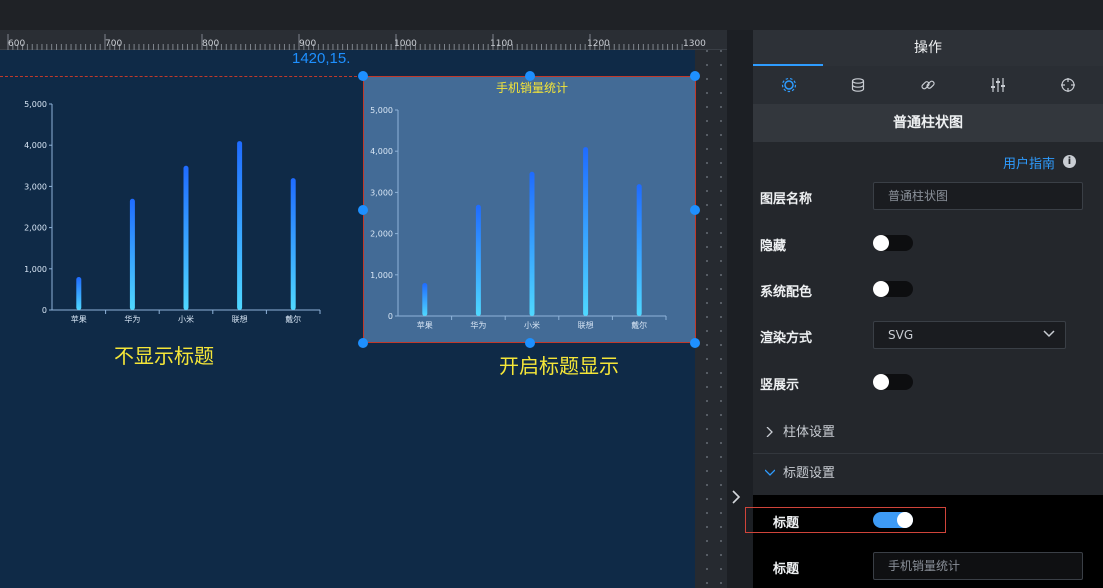 The width and height of the screenshot is (1103, 588). Describe the element at coordinates (786, 338) in the screenshot. I see `render-mode-label: 渲染方式` at that location.